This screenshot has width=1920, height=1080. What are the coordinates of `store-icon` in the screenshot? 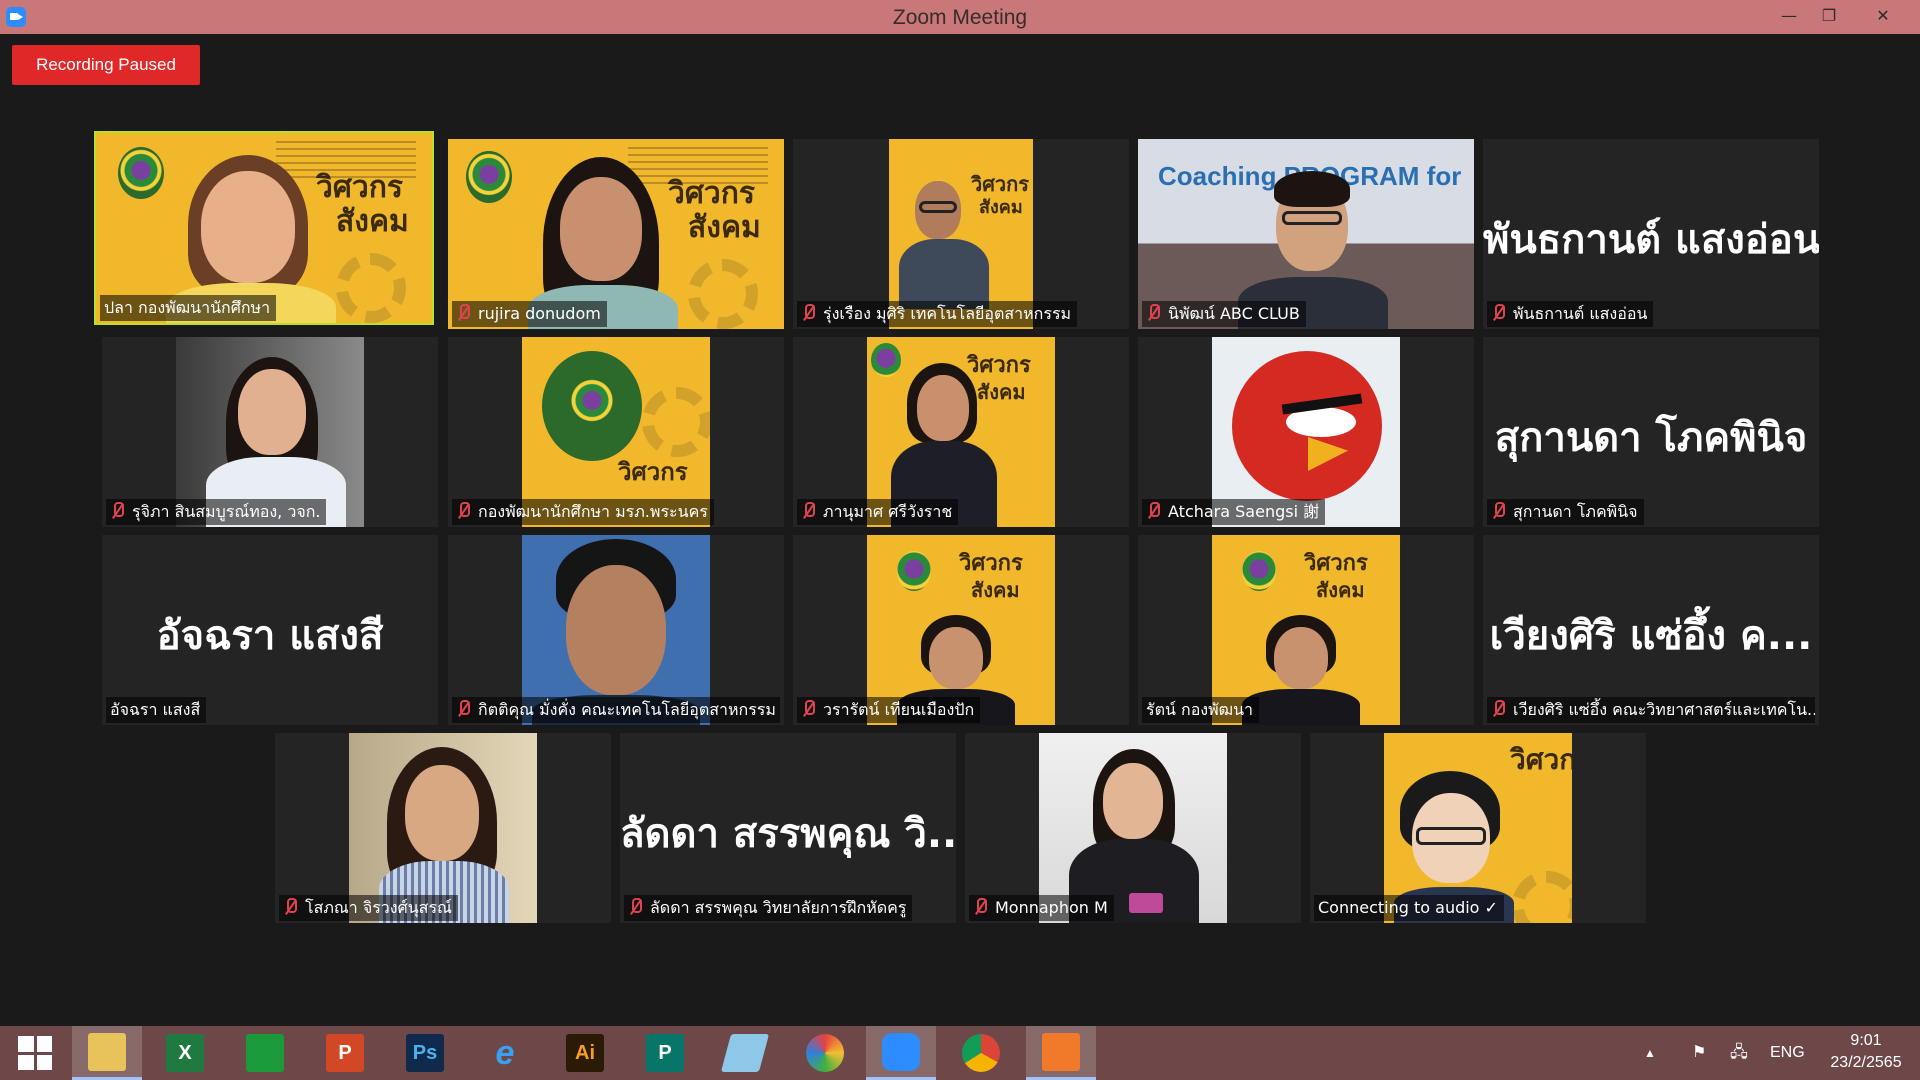 It's located at (265, 1053).